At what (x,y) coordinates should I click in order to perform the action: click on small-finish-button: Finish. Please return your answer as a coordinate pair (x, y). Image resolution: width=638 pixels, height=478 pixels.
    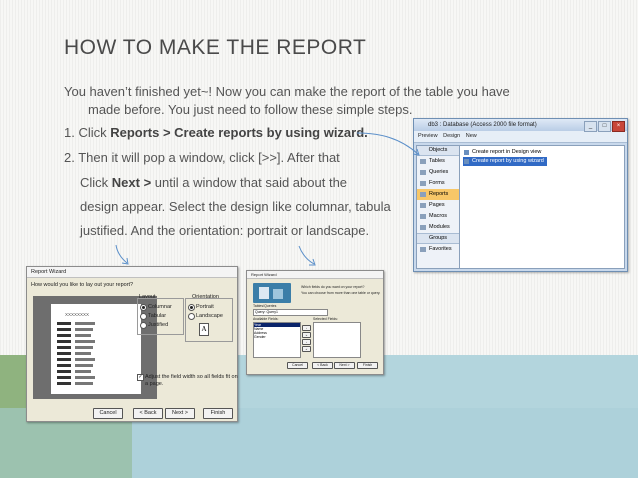
    Looking at the image, I should click on (367, 365).